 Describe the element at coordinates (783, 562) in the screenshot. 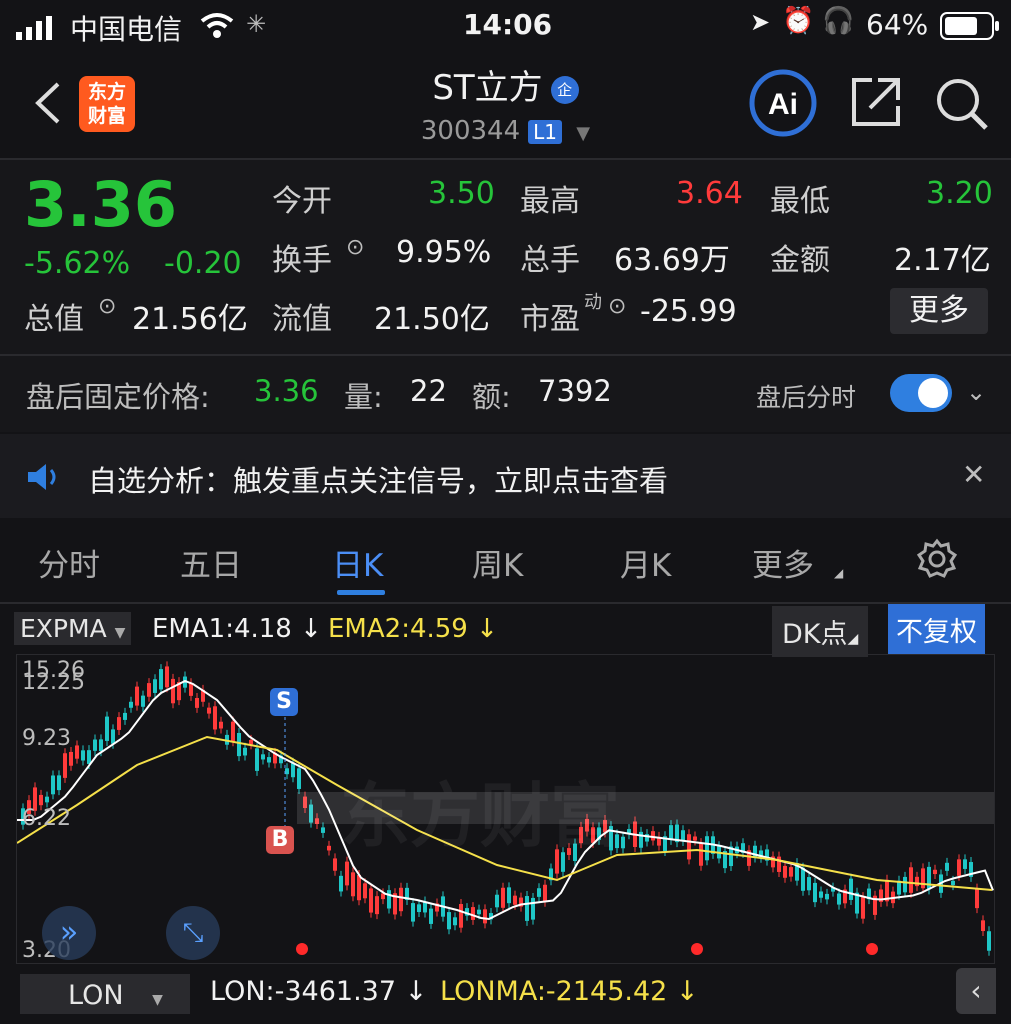

I see `tab-more: 更多` at that location.